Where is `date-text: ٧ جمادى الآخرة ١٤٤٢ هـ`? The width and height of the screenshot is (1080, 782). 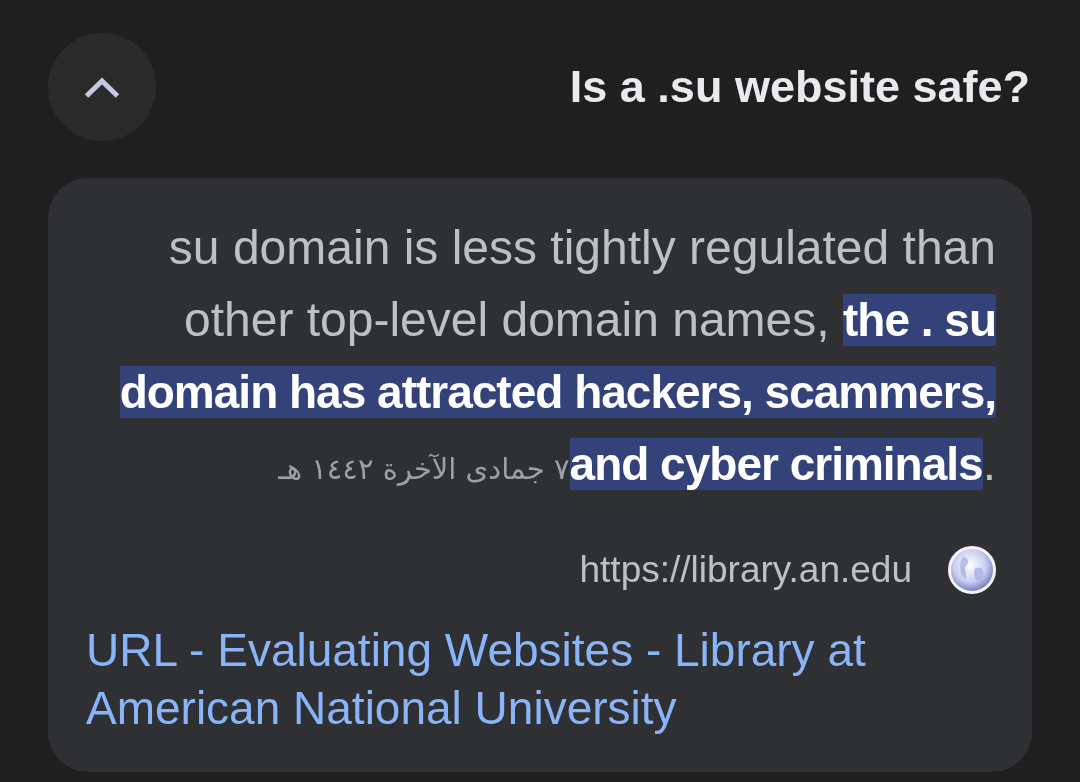 date-text: ٧ جمادى الآخرة ١٤٤٢ هـ is located at coordinates (424, 469).